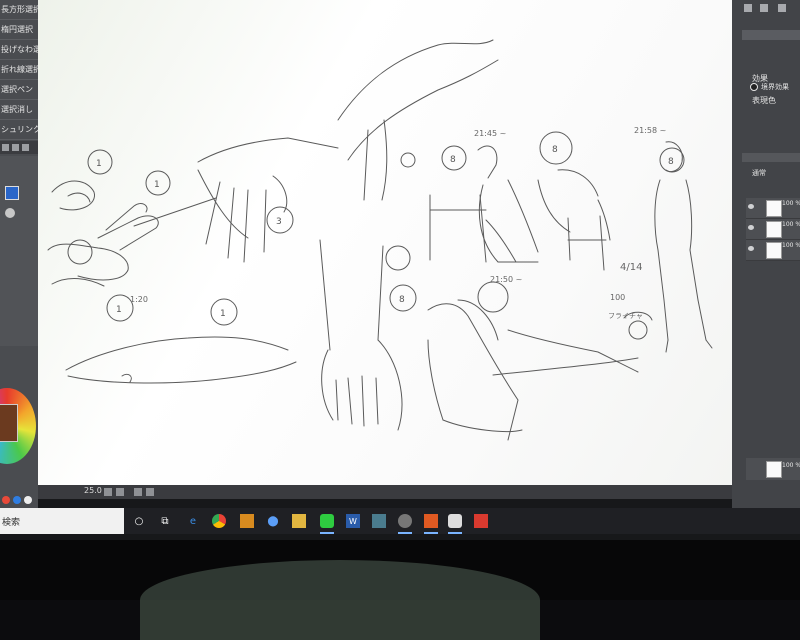 The width and height of the screenshot is (800, 640). Describe the element at coordinates (19, 10) in the screenshot. I see `tool-item: 長方形選択` at that location.